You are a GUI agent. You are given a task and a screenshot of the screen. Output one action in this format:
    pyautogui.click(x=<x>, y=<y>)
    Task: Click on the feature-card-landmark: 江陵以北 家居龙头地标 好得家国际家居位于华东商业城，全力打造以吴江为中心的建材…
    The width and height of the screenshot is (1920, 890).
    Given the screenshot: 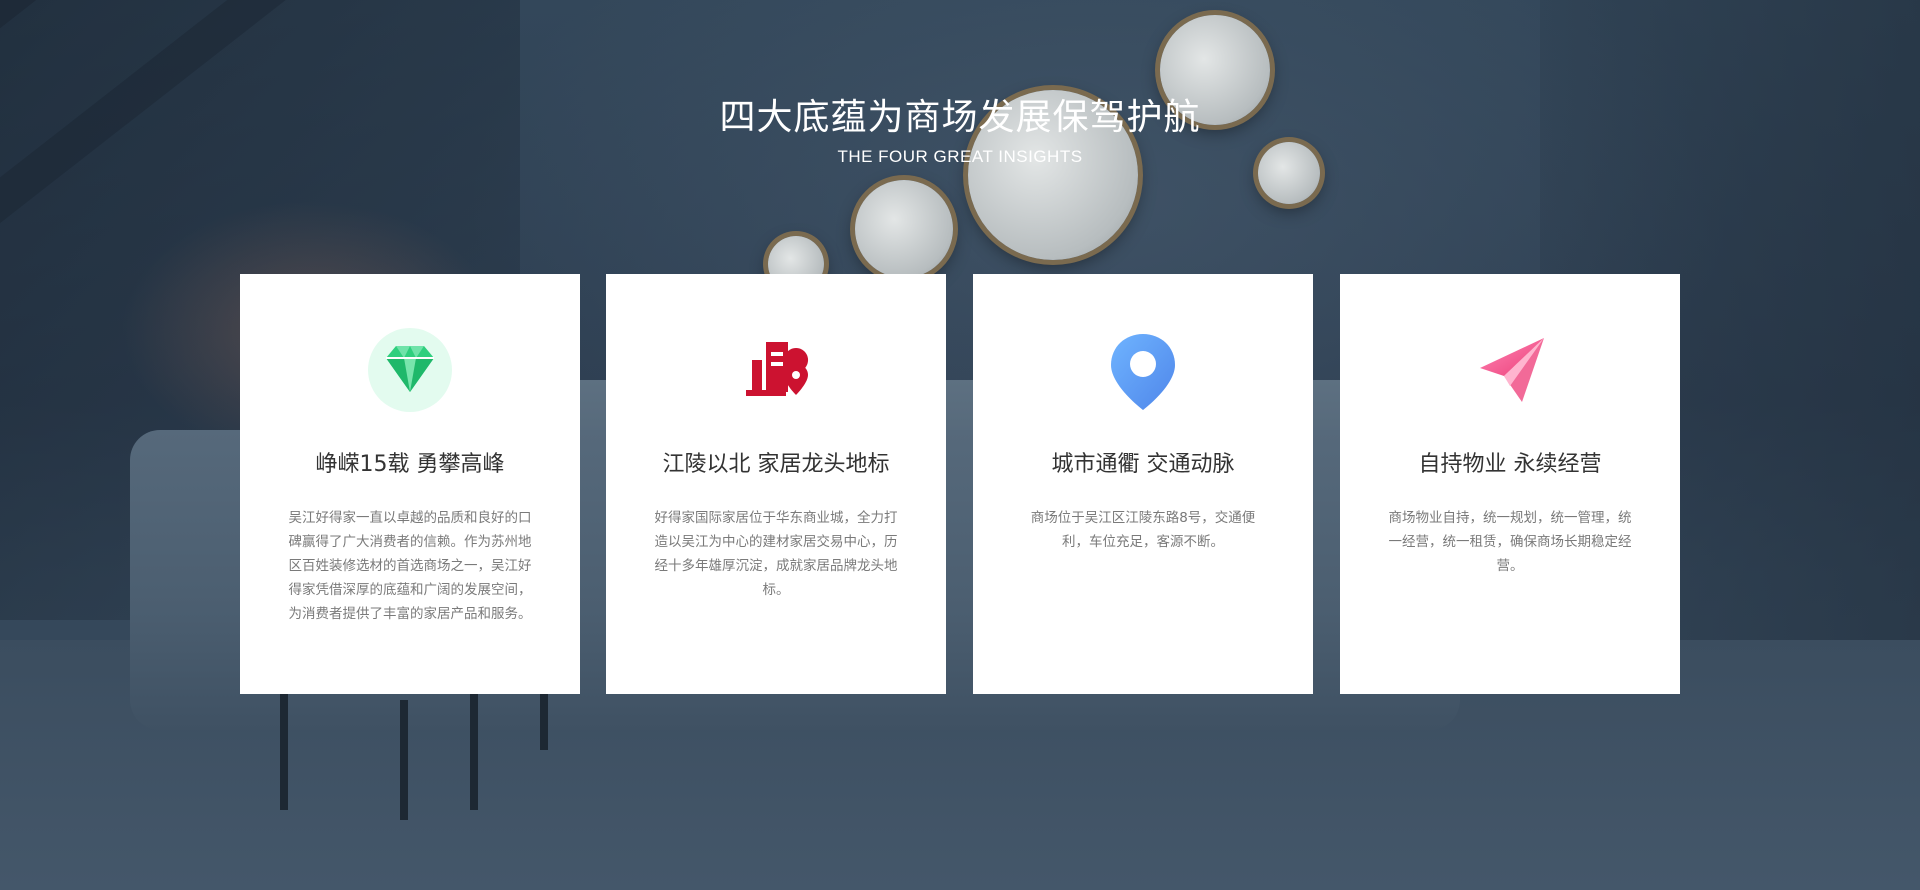 What is the action you would take?
    pyautogui.click(x=776, y=484)
    